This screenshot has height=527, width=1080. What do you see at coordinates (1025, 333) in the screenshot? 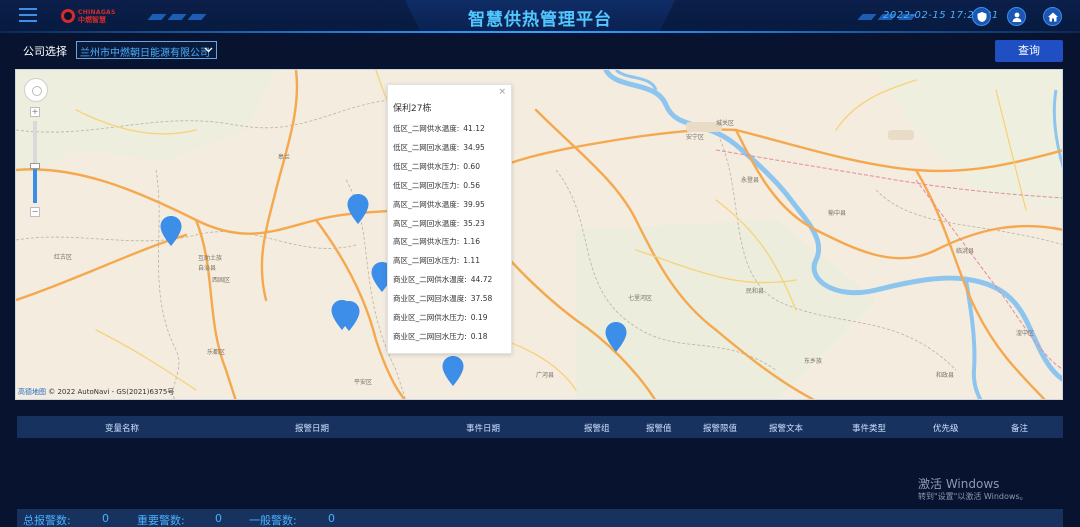
I see `map-label: 湟中区` at bounding box center [1025, 333].